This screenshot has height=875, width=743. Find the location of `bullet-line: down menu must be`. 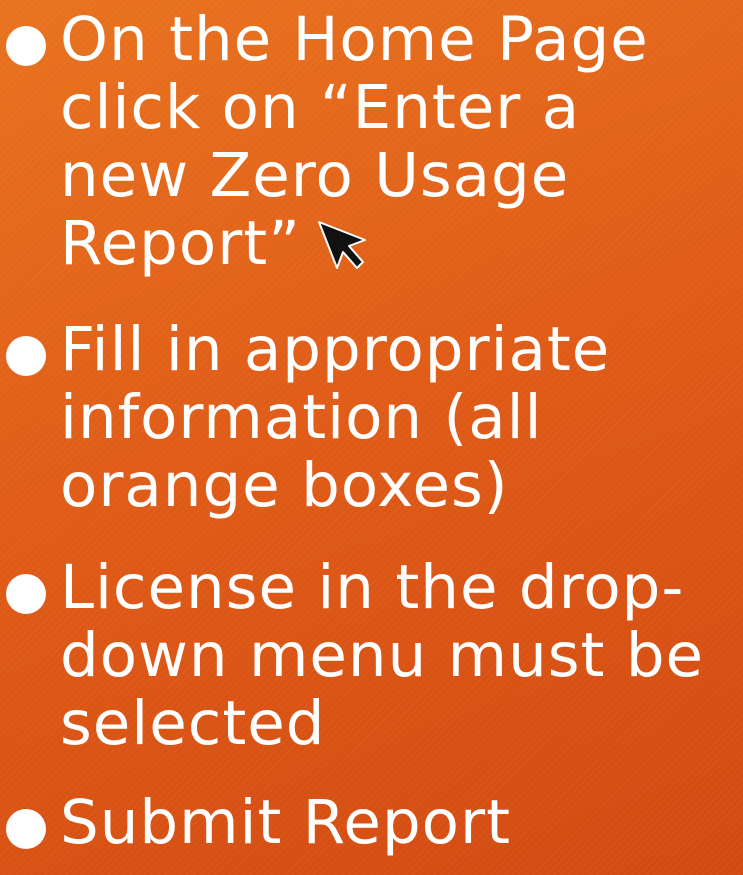

bullet-line: down menu must be is located at coordinates (382, 655).